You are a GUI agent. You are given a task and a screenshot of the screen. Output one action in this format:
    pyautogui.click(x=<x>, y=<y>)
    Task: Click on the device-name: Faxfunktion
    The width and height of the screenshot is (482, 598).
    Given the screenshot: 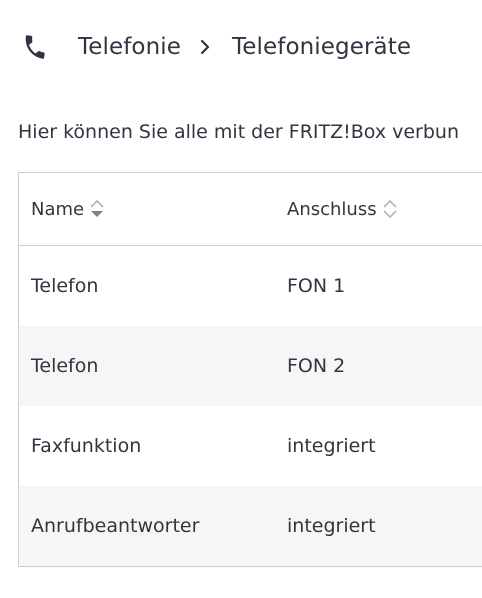 What is the action you would take?
    pyautogui.click(x=86, y=446)
    